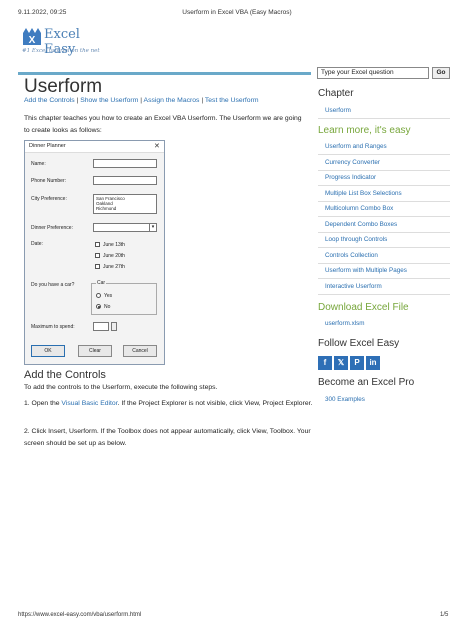 The image size is (474, 632). What do you see at coordinates (47, 146) in the screenshot?
I see `dialog-title: Dinner Planner` at bounding box center [47, 146].